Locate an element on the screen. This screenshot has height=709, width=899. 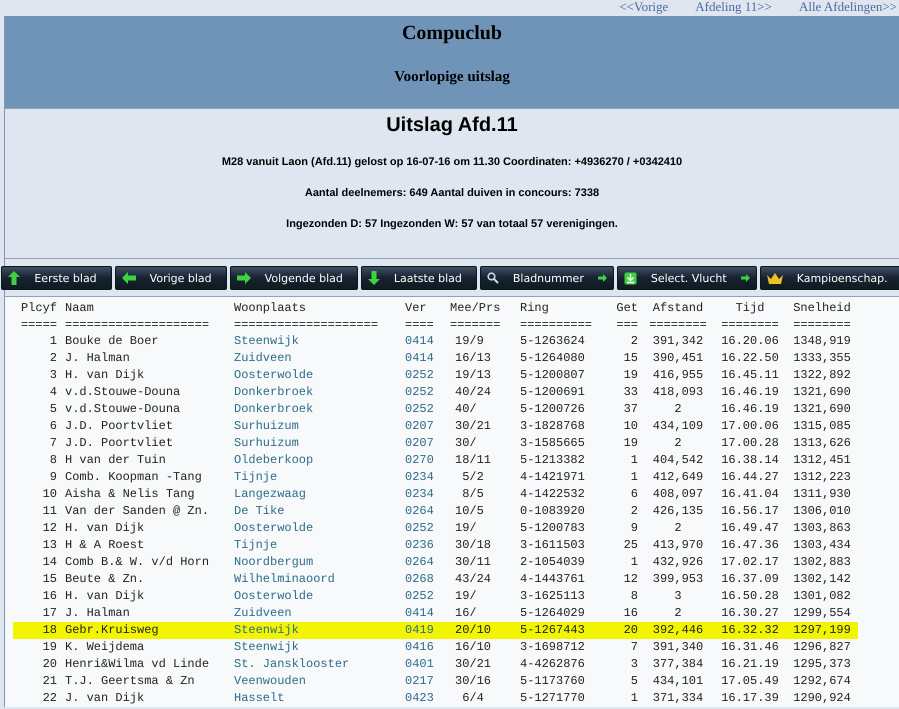
table-cell: Gebr.Kruisweg is located at coordinates (145, 630).